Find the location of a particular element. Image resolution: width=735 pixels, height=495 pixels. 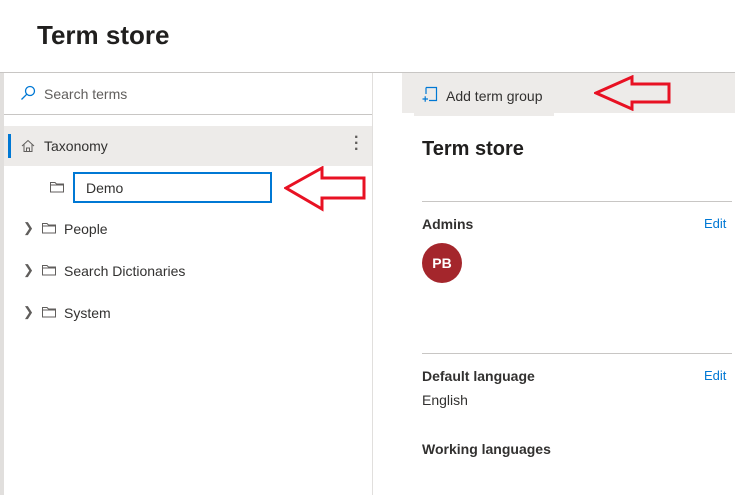

tree-item-label: Taxonomy is located at coordinates (76, 146).